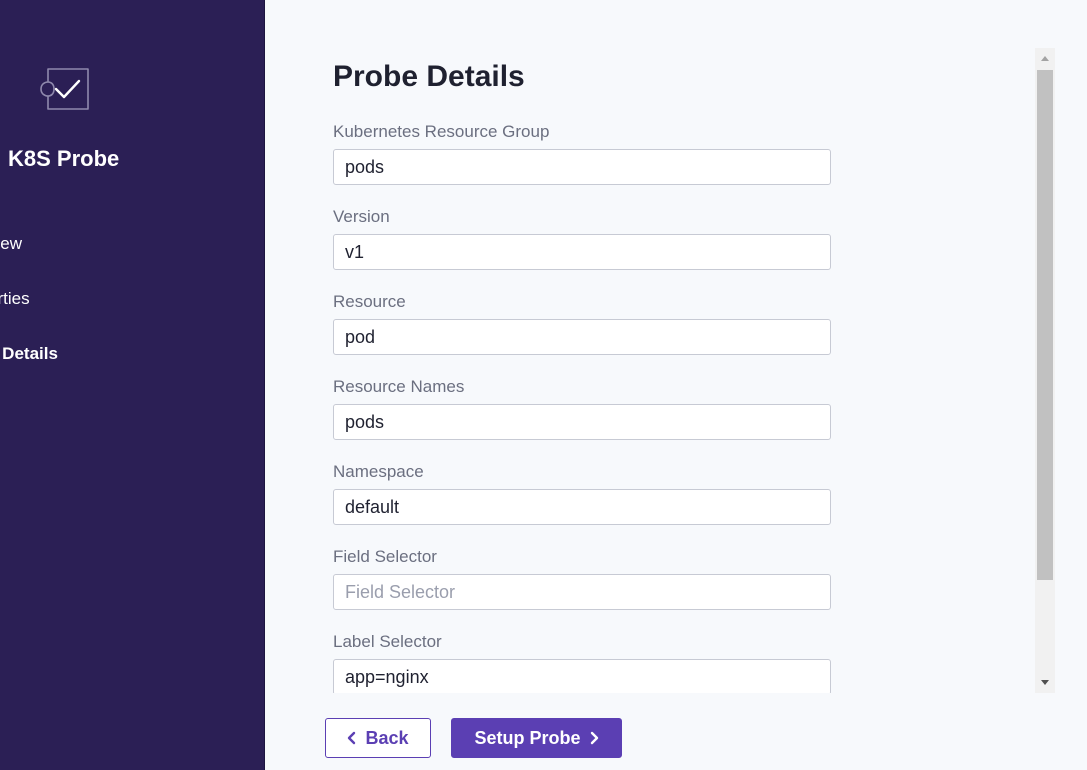  I want to click on step-probe-details: e Details, so click(29, 354).